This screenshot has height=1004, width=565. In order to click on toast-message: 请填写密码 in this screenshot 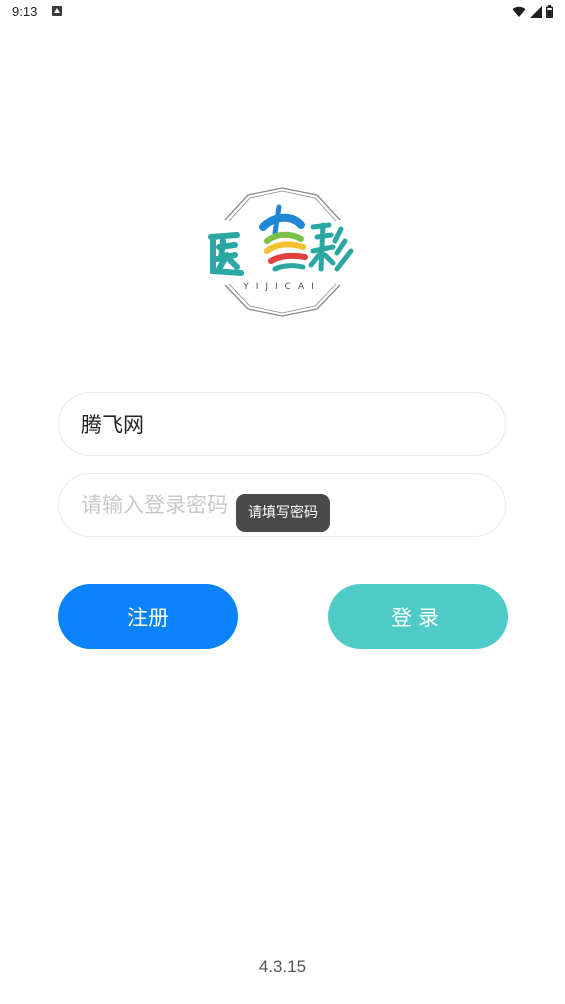, I will do `click(283, 513)`.